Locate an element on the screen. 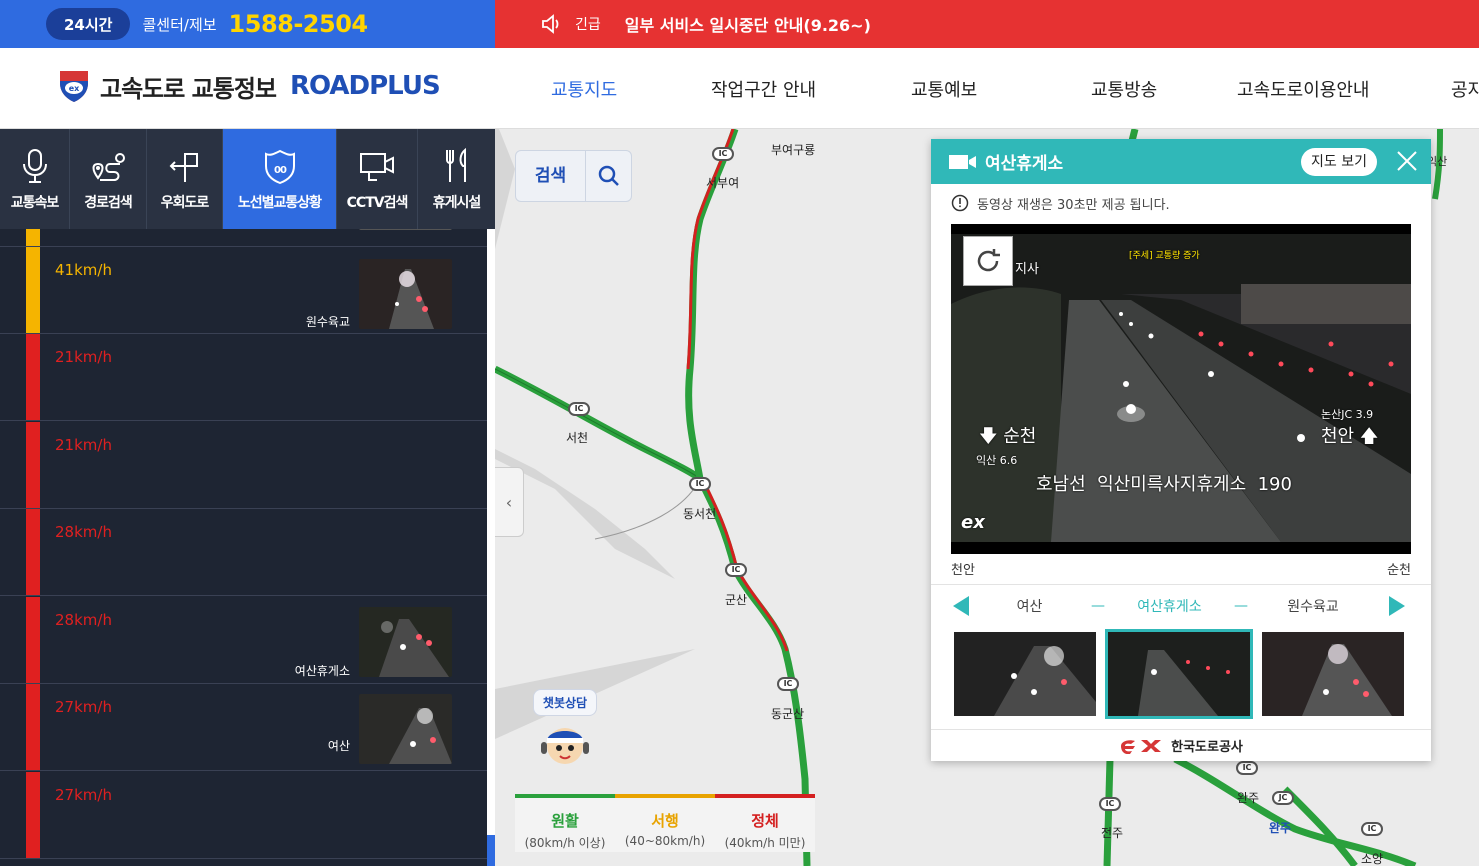  map-label: 군산 is located at coordinates (736, 600).